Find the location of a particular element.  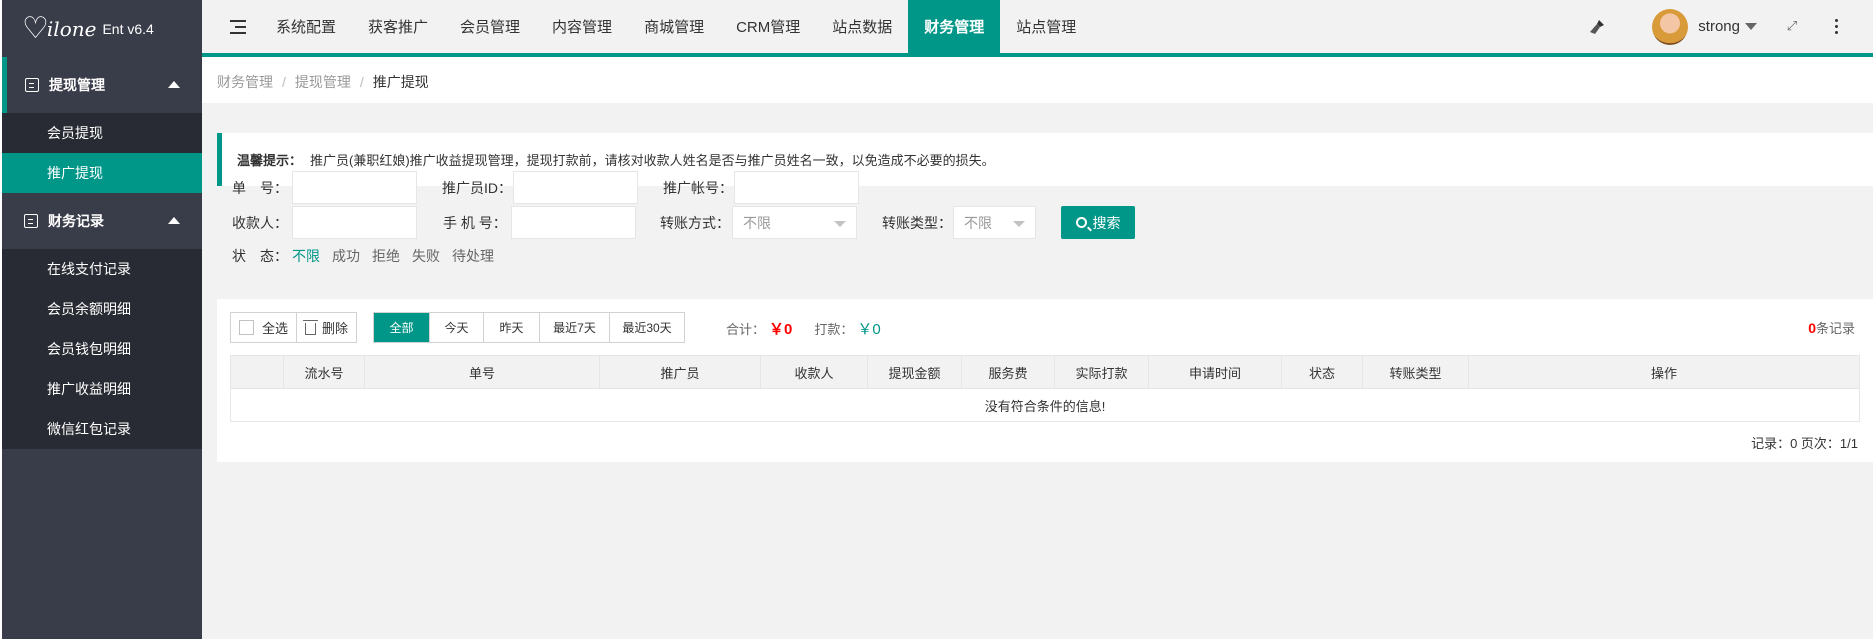

breadcrumb-current: 推广提现 is located at coordinates (400, 82).